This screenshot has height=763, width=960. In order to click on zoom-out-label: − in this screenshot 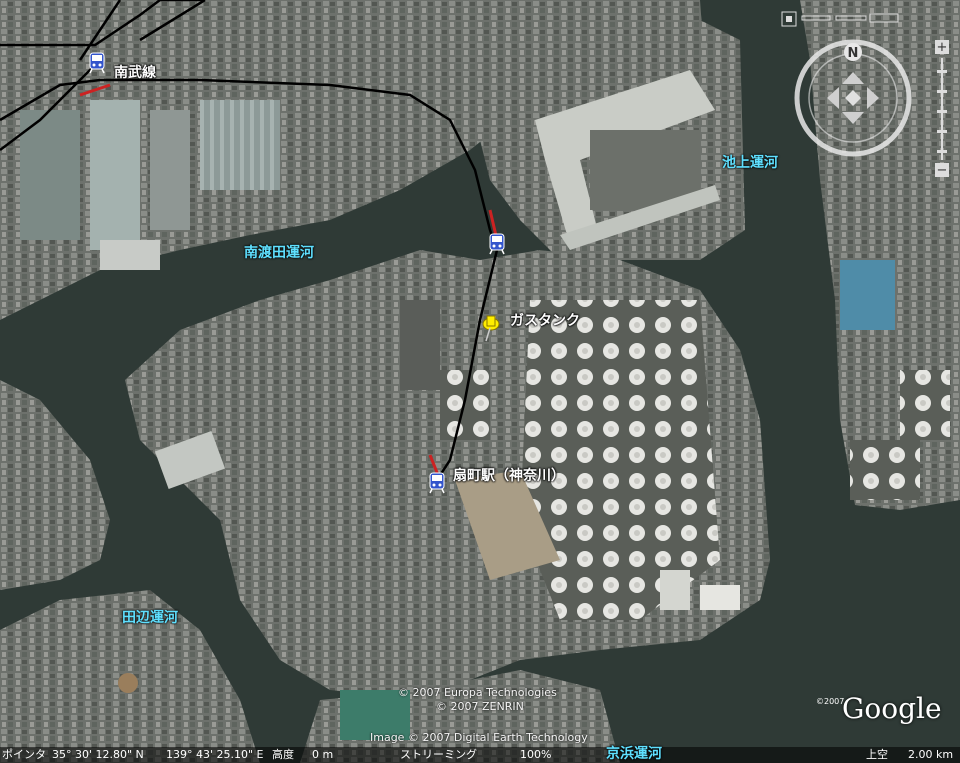, I will do `click(942, 170)`.